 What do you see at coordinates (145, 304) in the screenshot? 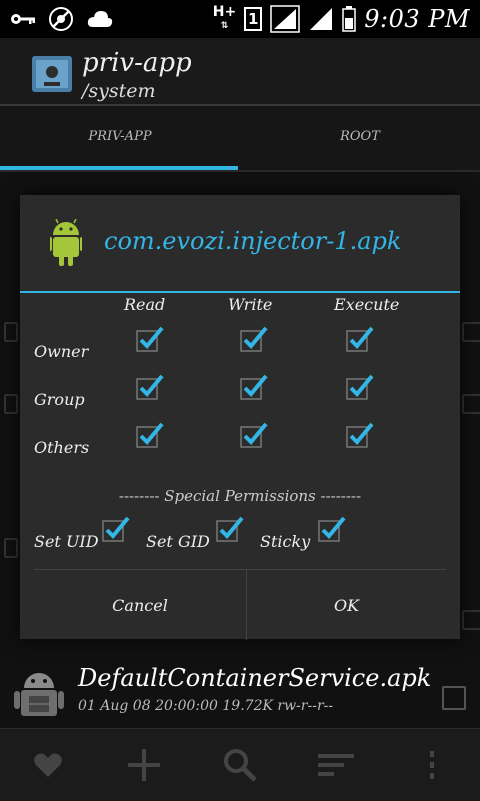
I see `column-header-read: Read` at bounding box center [145, 304].